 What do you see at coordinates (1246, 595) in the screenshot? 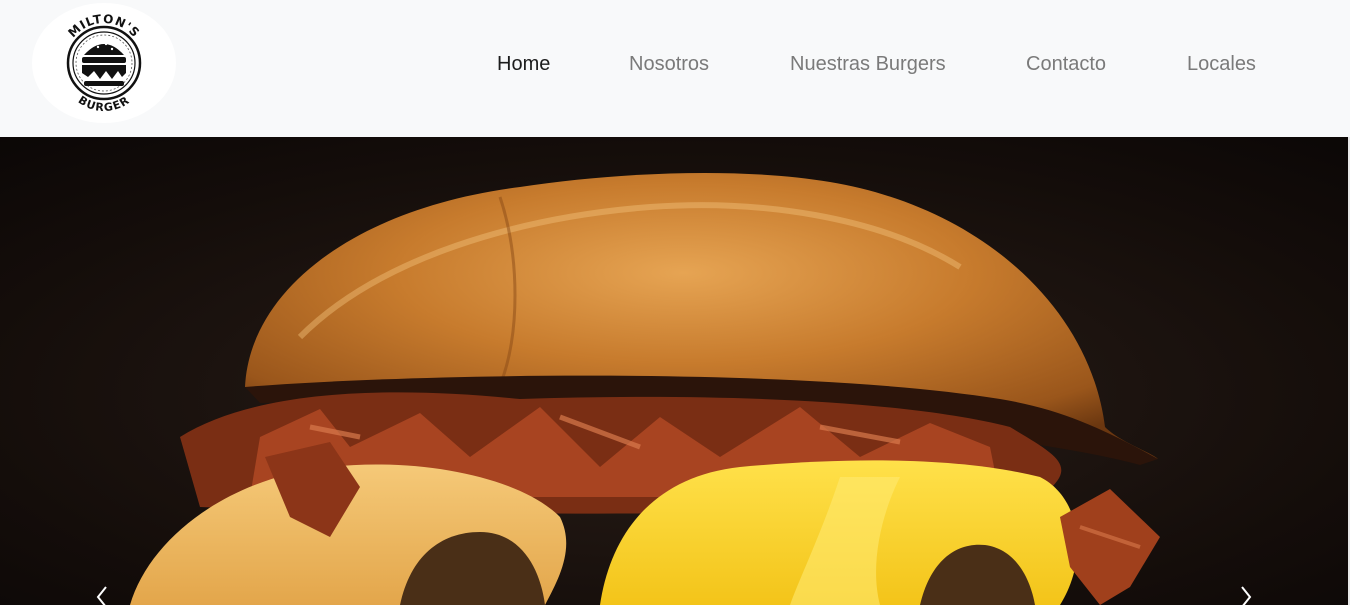
I see `chevron-right-icon` at bounding box center [1246, 595].